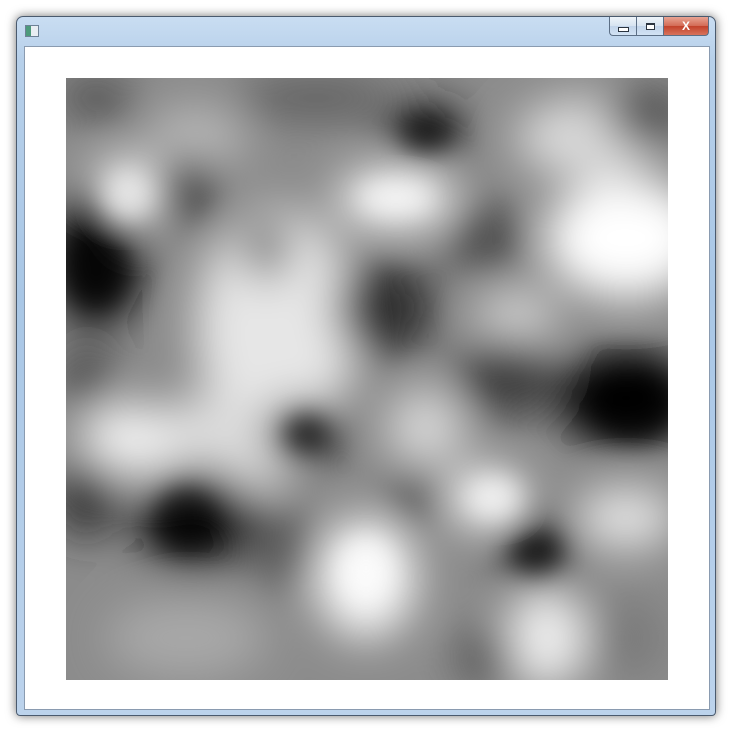 Image resolution: width=740 pixels, height=742 pixels. I want to click on maximize-button, so click(649, 26).